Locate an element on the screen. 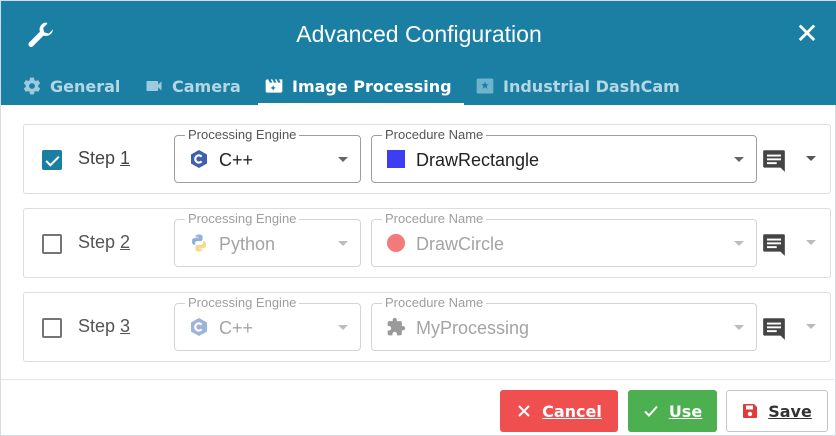 This screenshot has height=436, width=836. active-tab-indicator is located at coordinates (361, 104).